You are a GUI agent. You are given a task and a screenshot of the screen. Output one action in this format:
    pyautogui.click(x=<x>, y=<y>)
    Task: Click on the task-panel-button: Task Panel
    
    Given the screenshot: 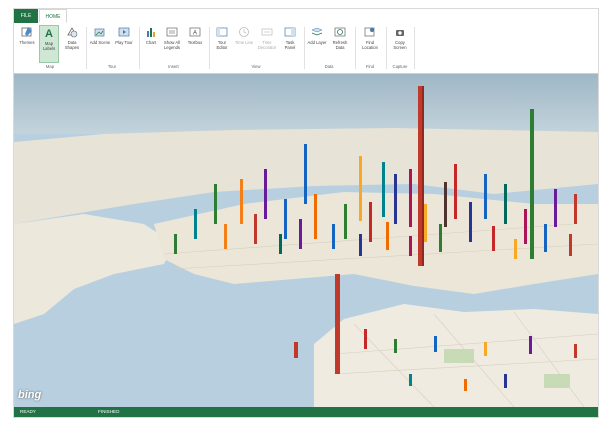 What is the action you would take?
    pyautogui.click(x=290, y=44)
    